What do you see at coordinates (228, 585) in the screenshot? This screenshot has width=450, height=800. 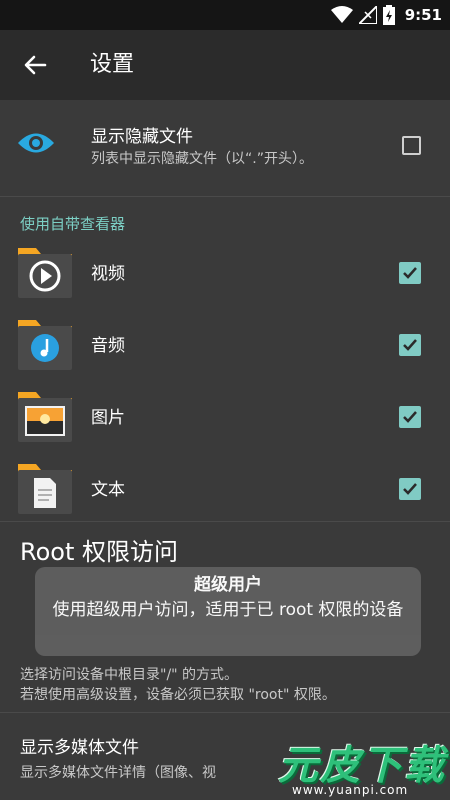 I see `tooltip-title: 超级用户` at bounding box center [228, 585].